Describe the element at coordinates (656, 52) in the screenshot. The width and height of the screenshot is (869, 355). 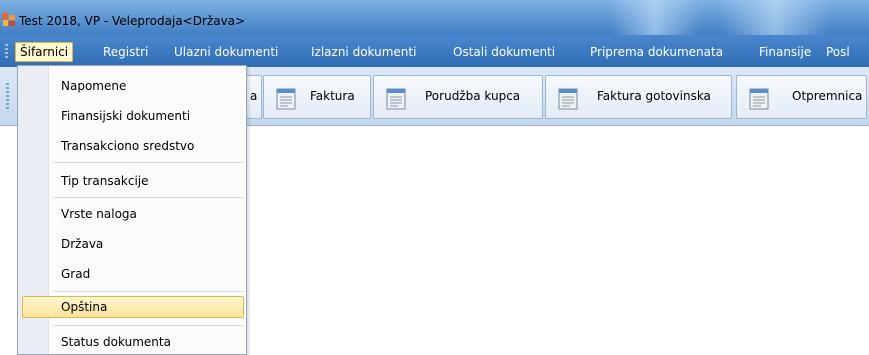
I see `menu-priprema-dokumenata: Priprema dokumenata` at that location.